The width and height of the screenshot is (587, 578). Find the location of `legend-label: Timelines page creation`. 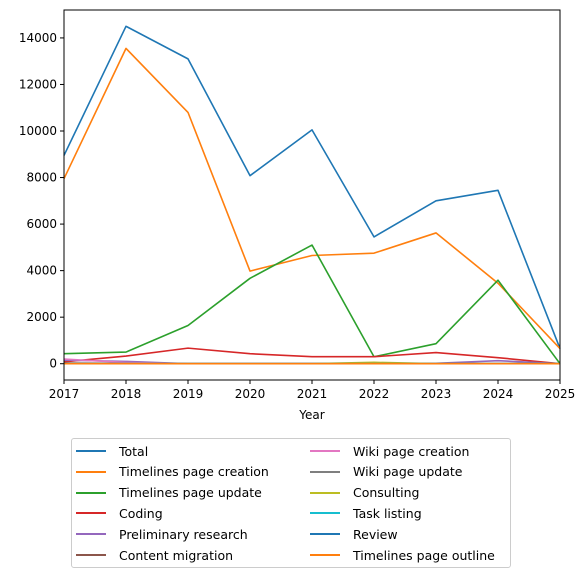

legend-label: Timelines page creation is located at coordinates (194, 472).